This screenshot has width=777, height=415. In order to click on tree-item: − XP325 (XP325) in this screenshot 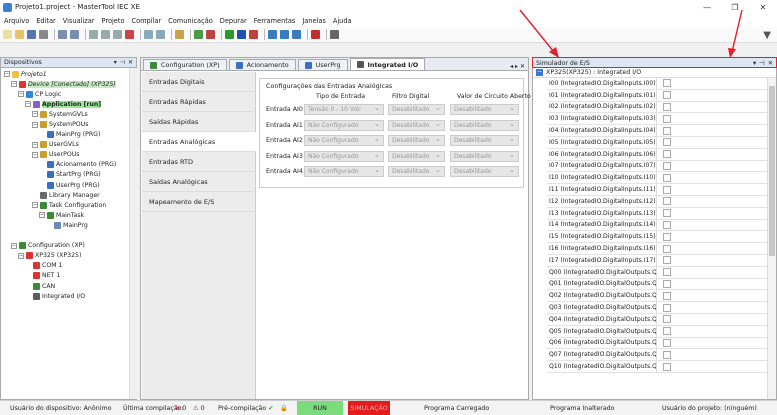, I will do `click(68, 256)`.